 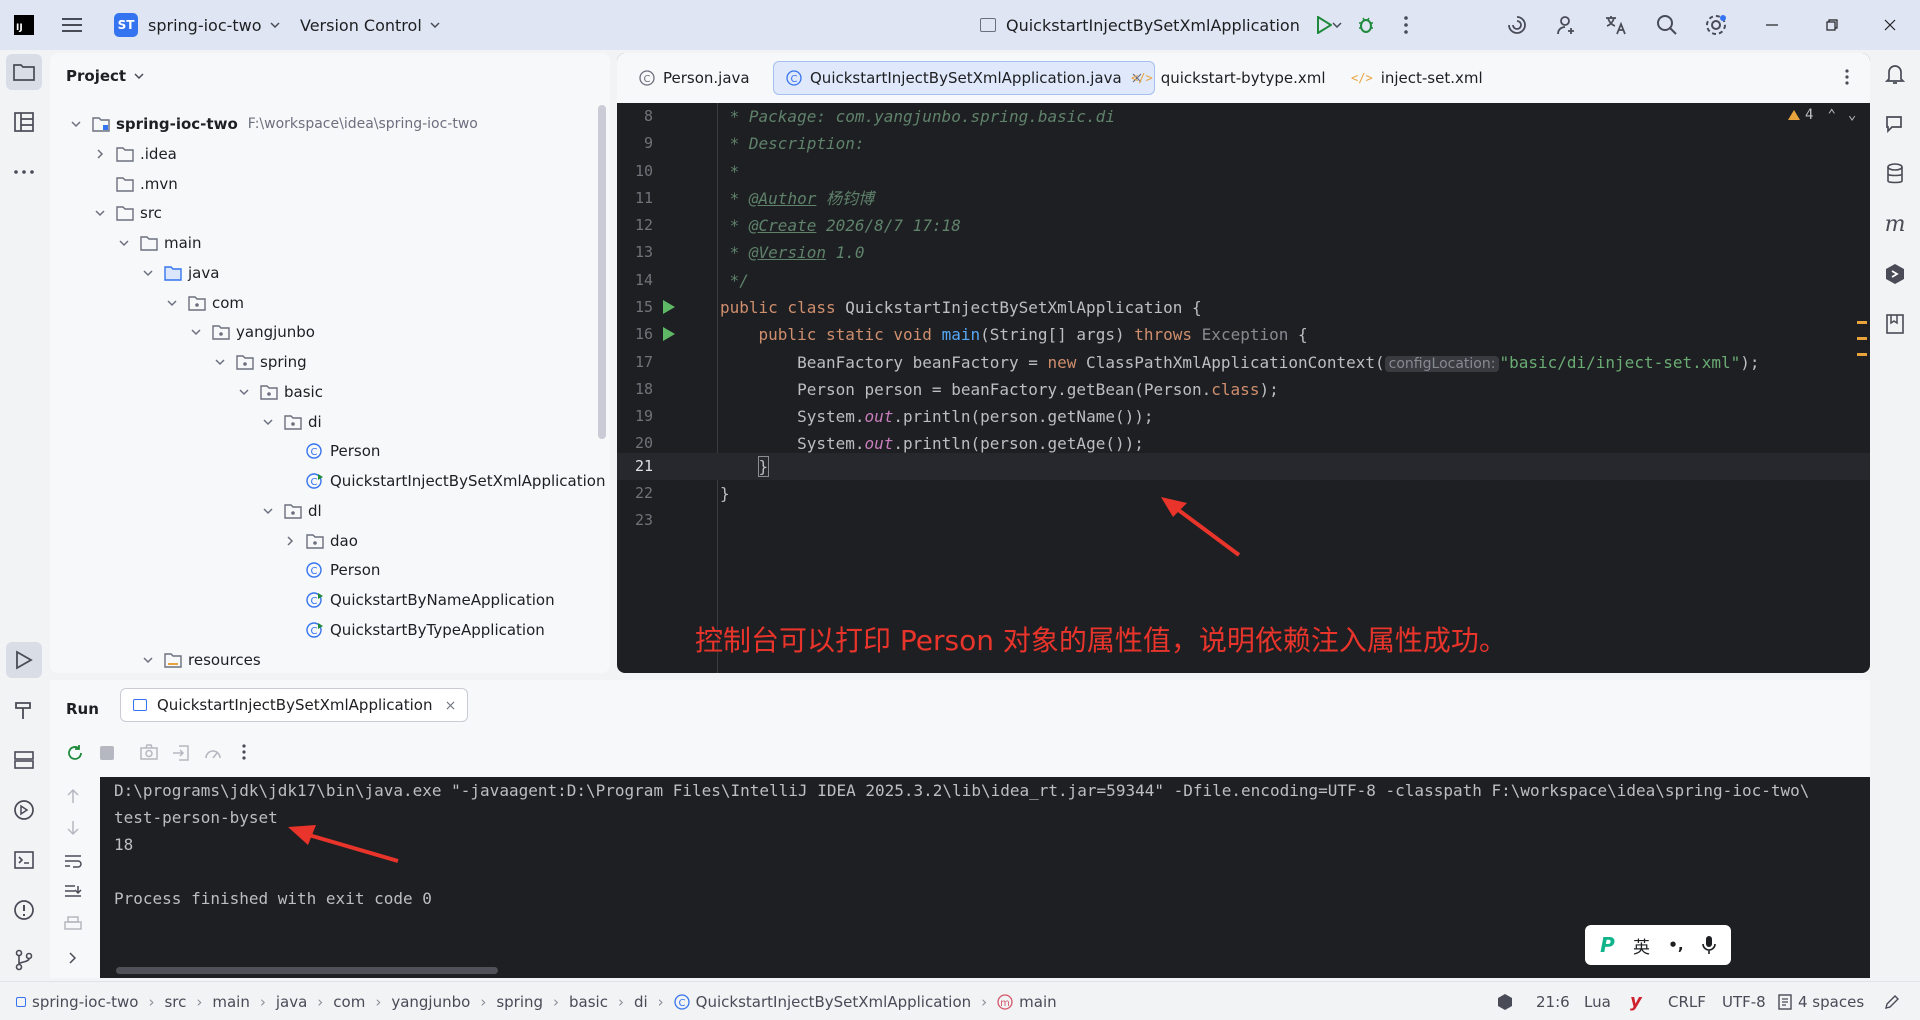 I want to click on tree-node-src: src, so click(x=128, y=213).